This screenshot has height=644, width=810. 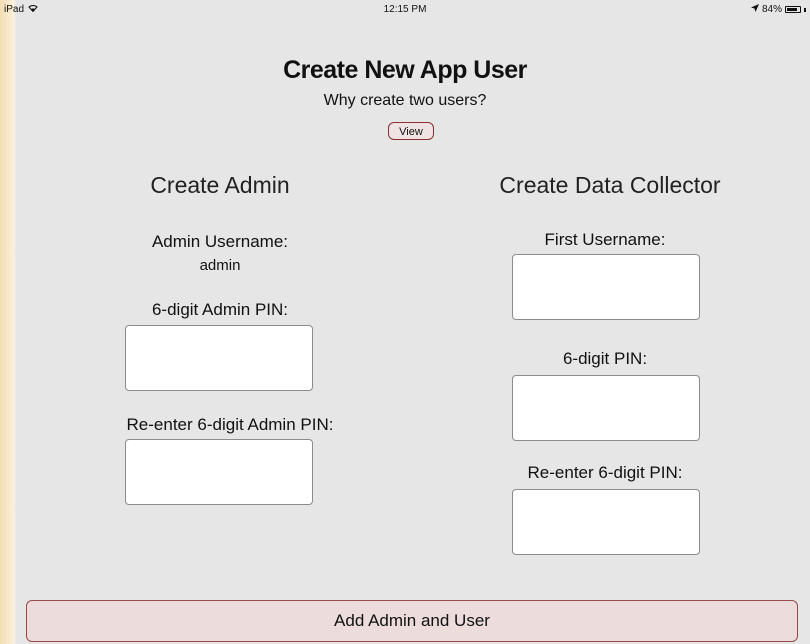 I want to click on status-right: 84%, so click(x=778, y=9).